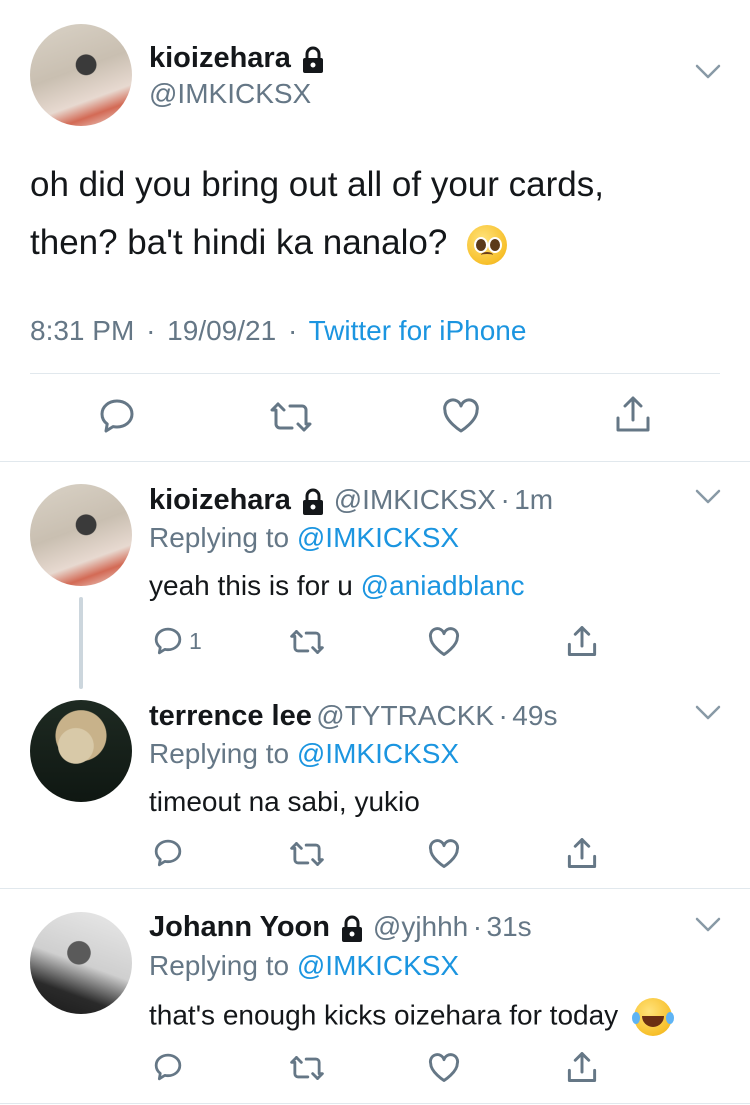 This screenshot has height=1105, width=750. Describe the element at coordinates (405, 715) in the screenshot. I see `handle: @TYTRACKK` at that location.